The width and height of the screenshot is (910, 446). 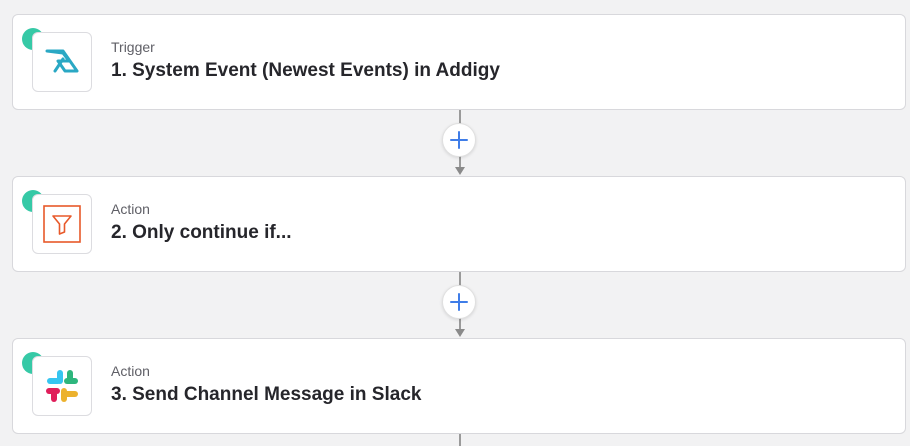 I want to click on addigy-logo-icon, so click(x=62, y=61).